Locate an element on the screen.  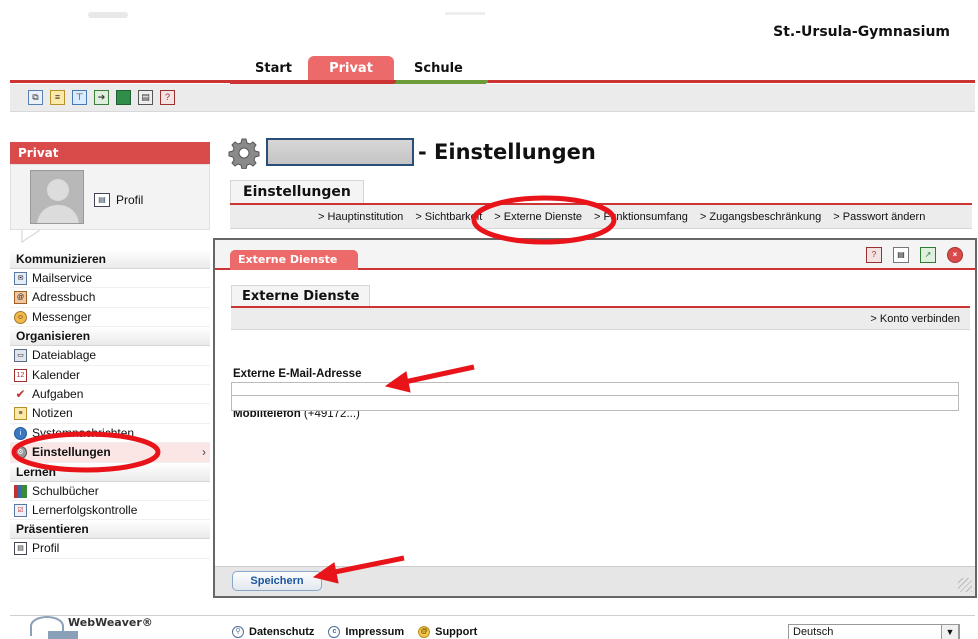
tasks-icon: ✔ is located at coordinates (20, 393).